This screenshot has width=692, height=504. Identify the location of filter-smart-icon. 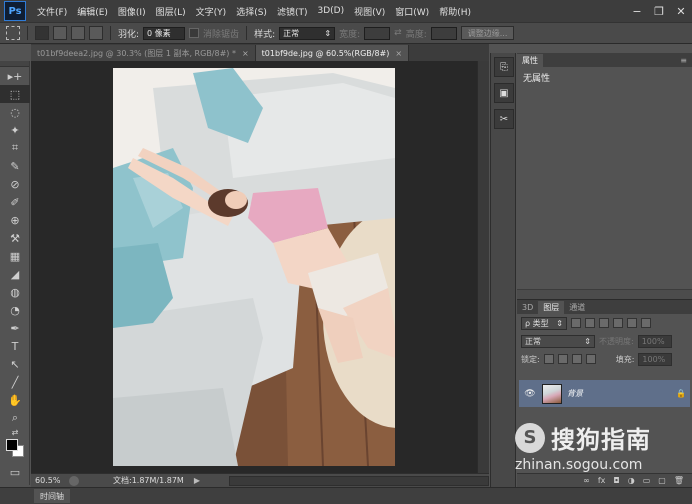
(632, 323).